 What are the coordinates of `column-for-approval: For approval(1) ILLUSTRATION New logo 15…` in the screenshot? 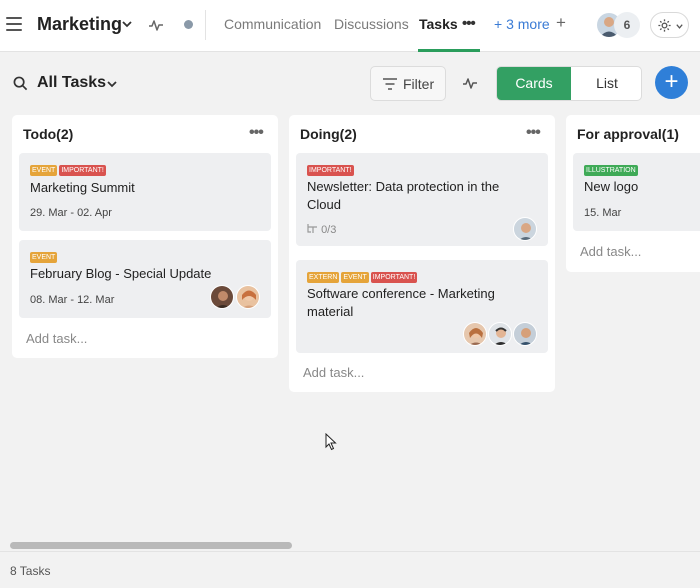 It's located at (633, 193).